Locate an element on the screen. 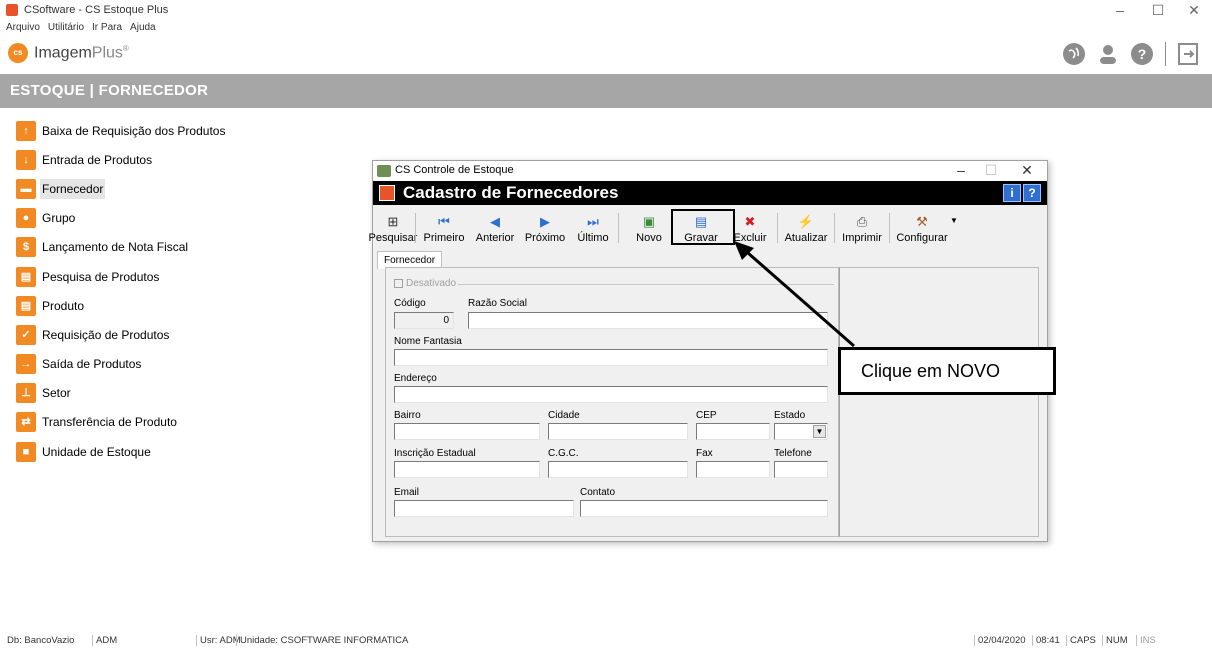 The image size is (1212, 648). top-divider is located at coordinates (1165, 54).